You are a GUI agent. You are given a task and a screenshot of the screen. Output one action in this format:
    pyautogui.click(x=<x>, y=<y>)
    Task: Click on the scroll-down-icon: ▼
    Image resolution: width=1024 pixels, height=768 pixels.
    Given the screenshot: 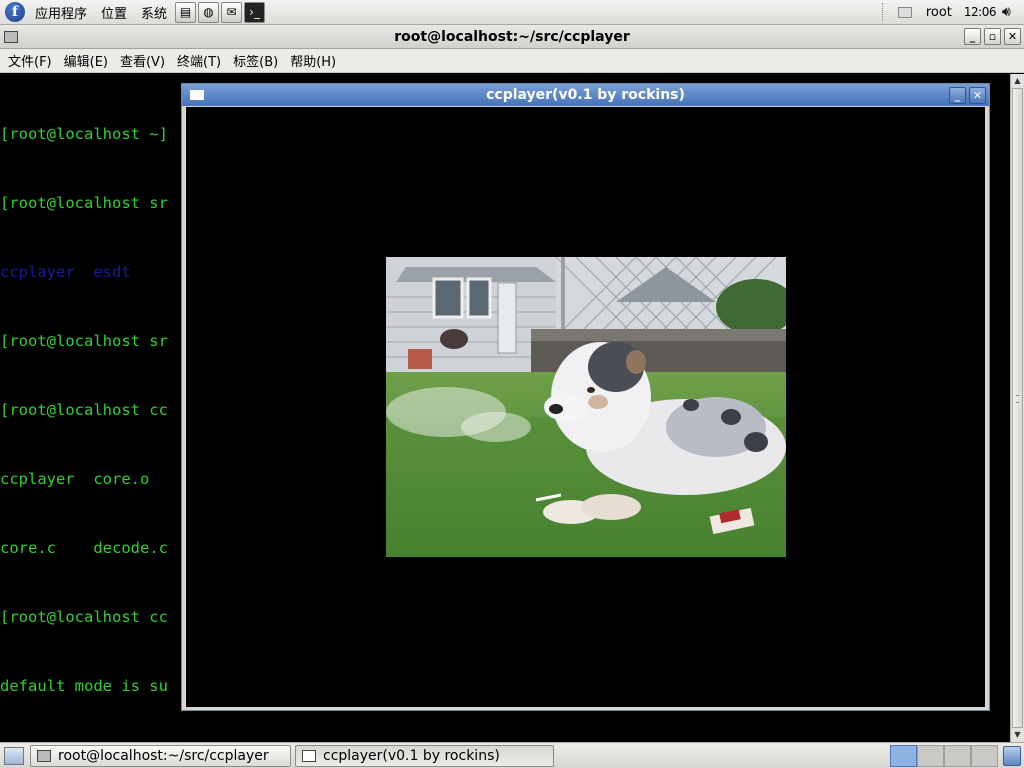 What is the action you would take?
    pyautogui.click(x=1017, y=735)
    